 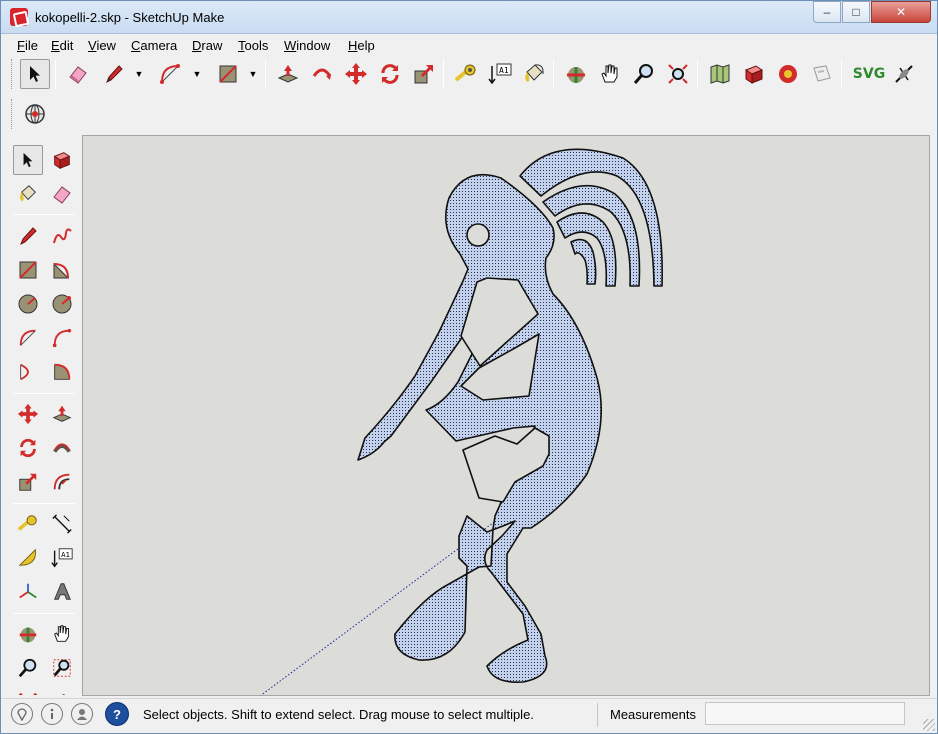 What do you see at coordinates (822, 74) in the screenshot?
I see `layout-icon` at bounding box center [822, 74].